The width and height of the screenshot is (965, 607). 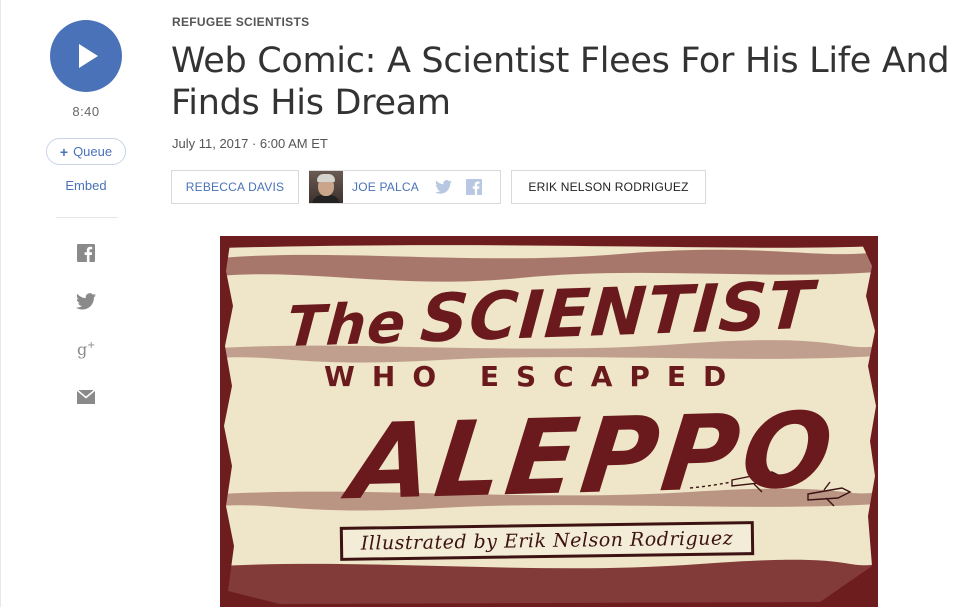 I want to click on google-plus-icon: g +, so click(x=86, y=349).